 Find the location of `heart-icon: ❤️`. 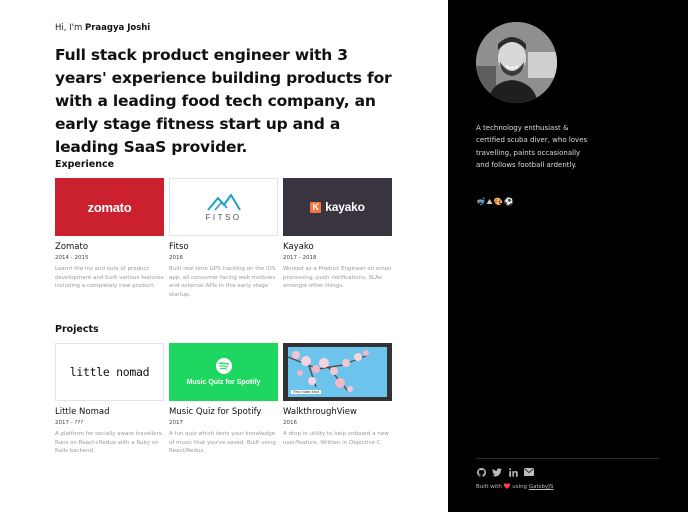

heart-icon: ❤️ is located at coordinates (507, 487).